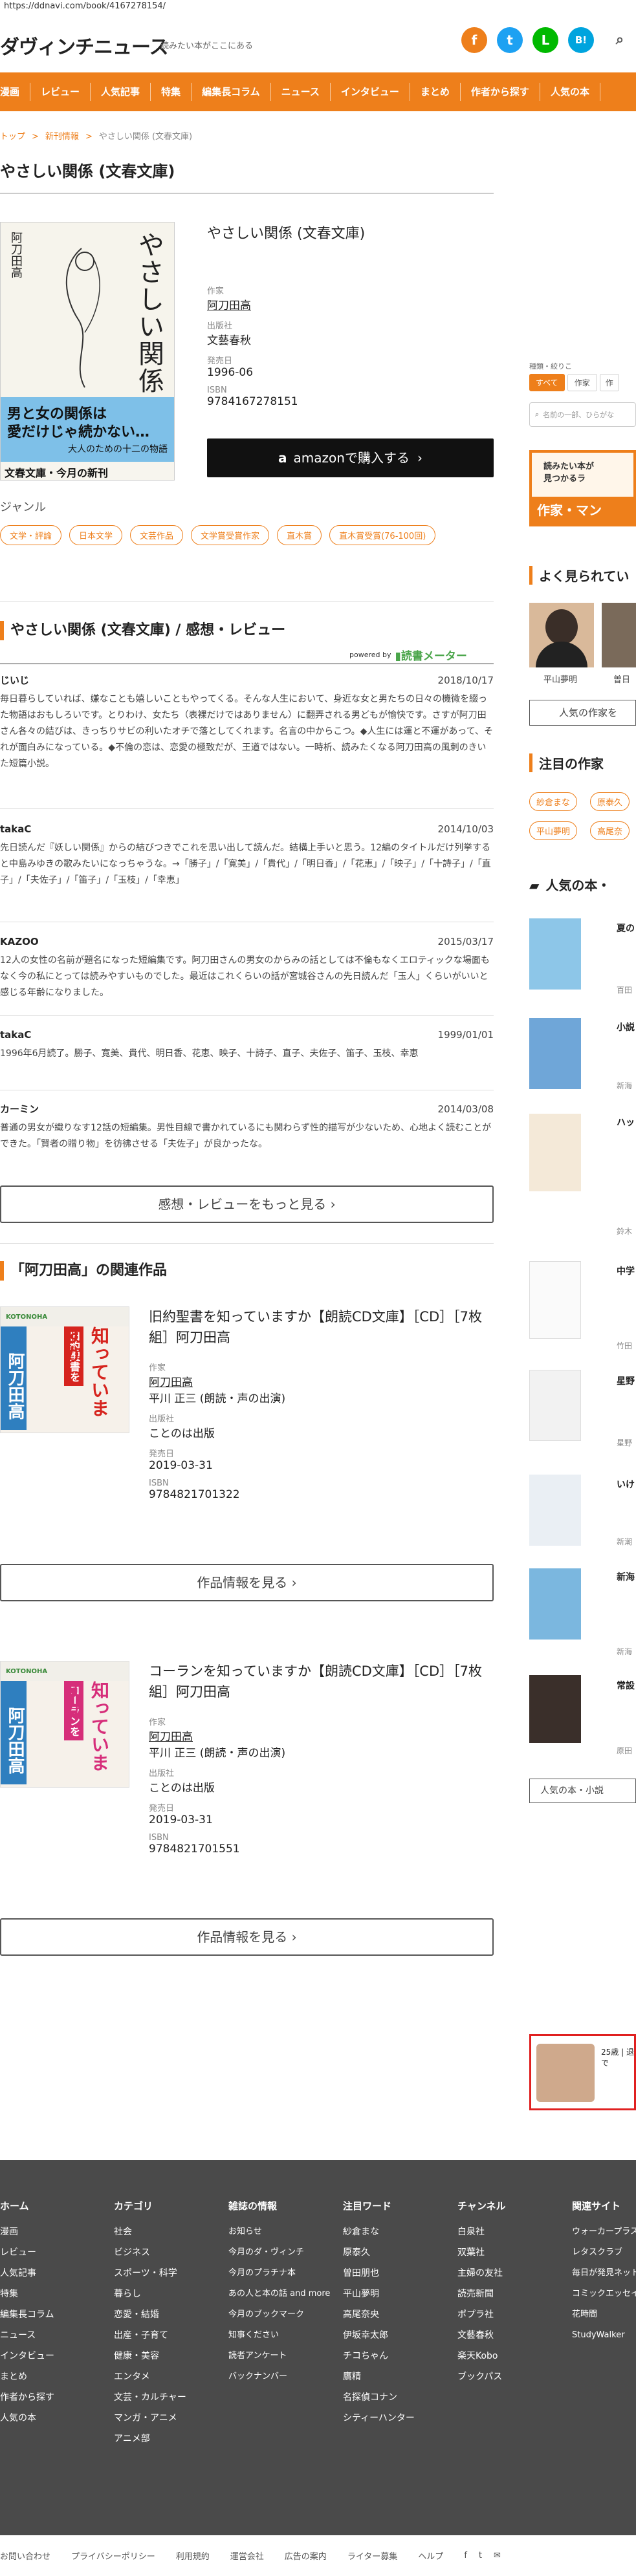  Describe the element at coordinates (84, 45) in the screenshot. I see `site-logo: ダヴィンチニュース` at that location.